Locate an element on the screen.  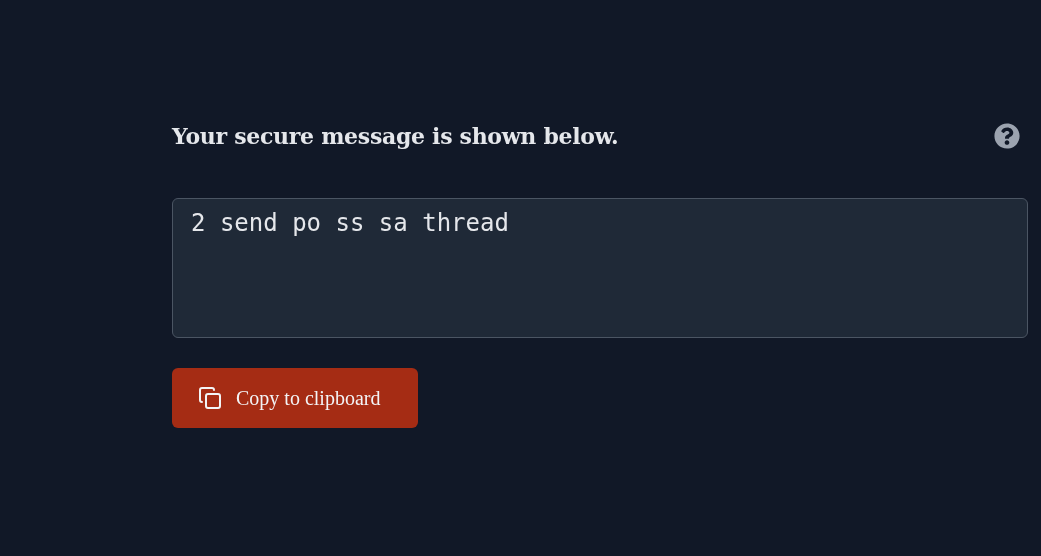
help-icon is located at coordinates (1007, 136).